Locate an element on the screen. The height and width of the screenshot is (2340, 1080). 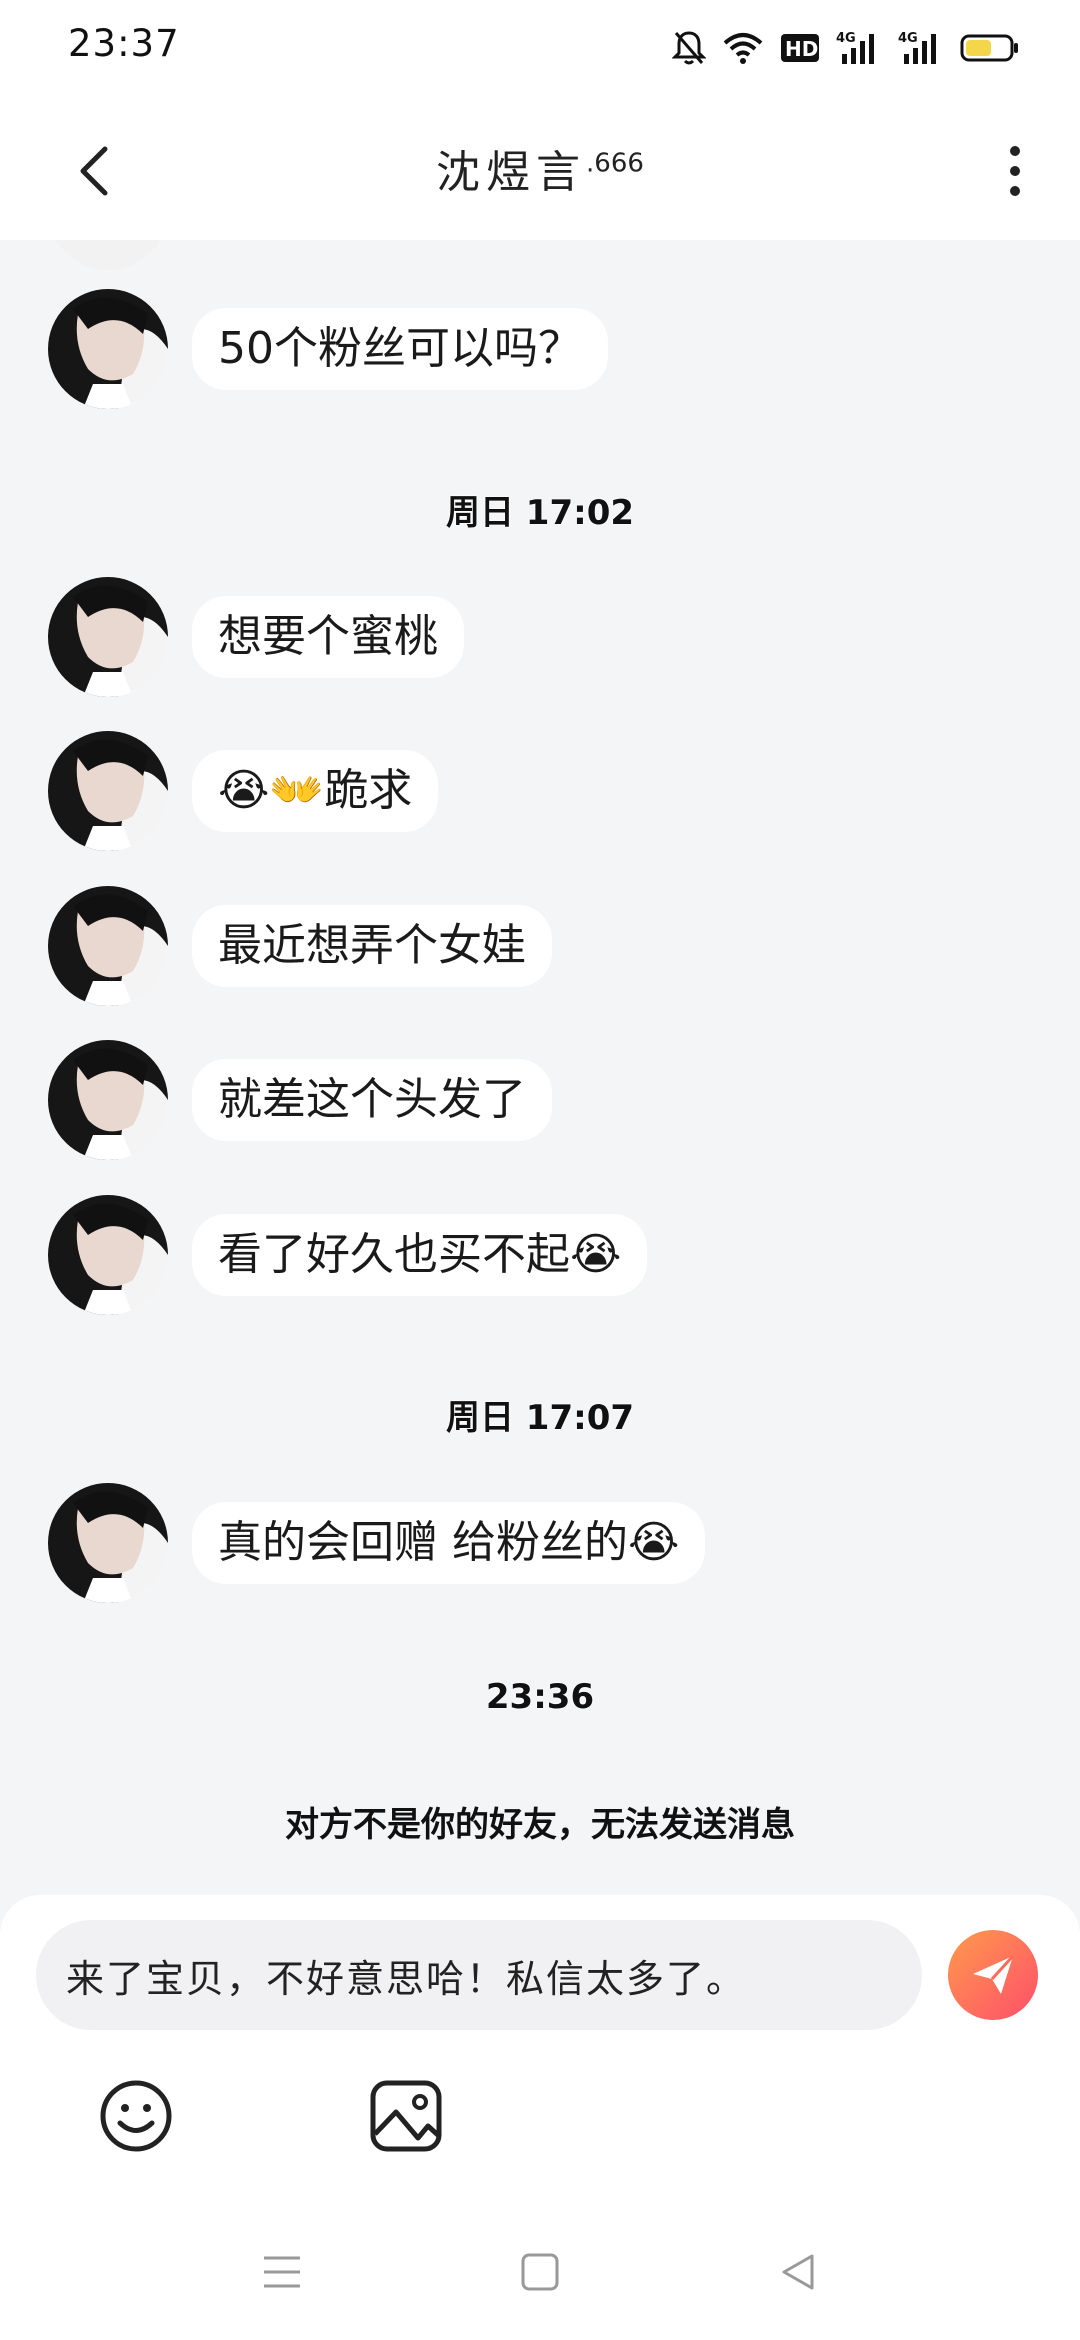
image-icon is located at coordinates (406, 2116).